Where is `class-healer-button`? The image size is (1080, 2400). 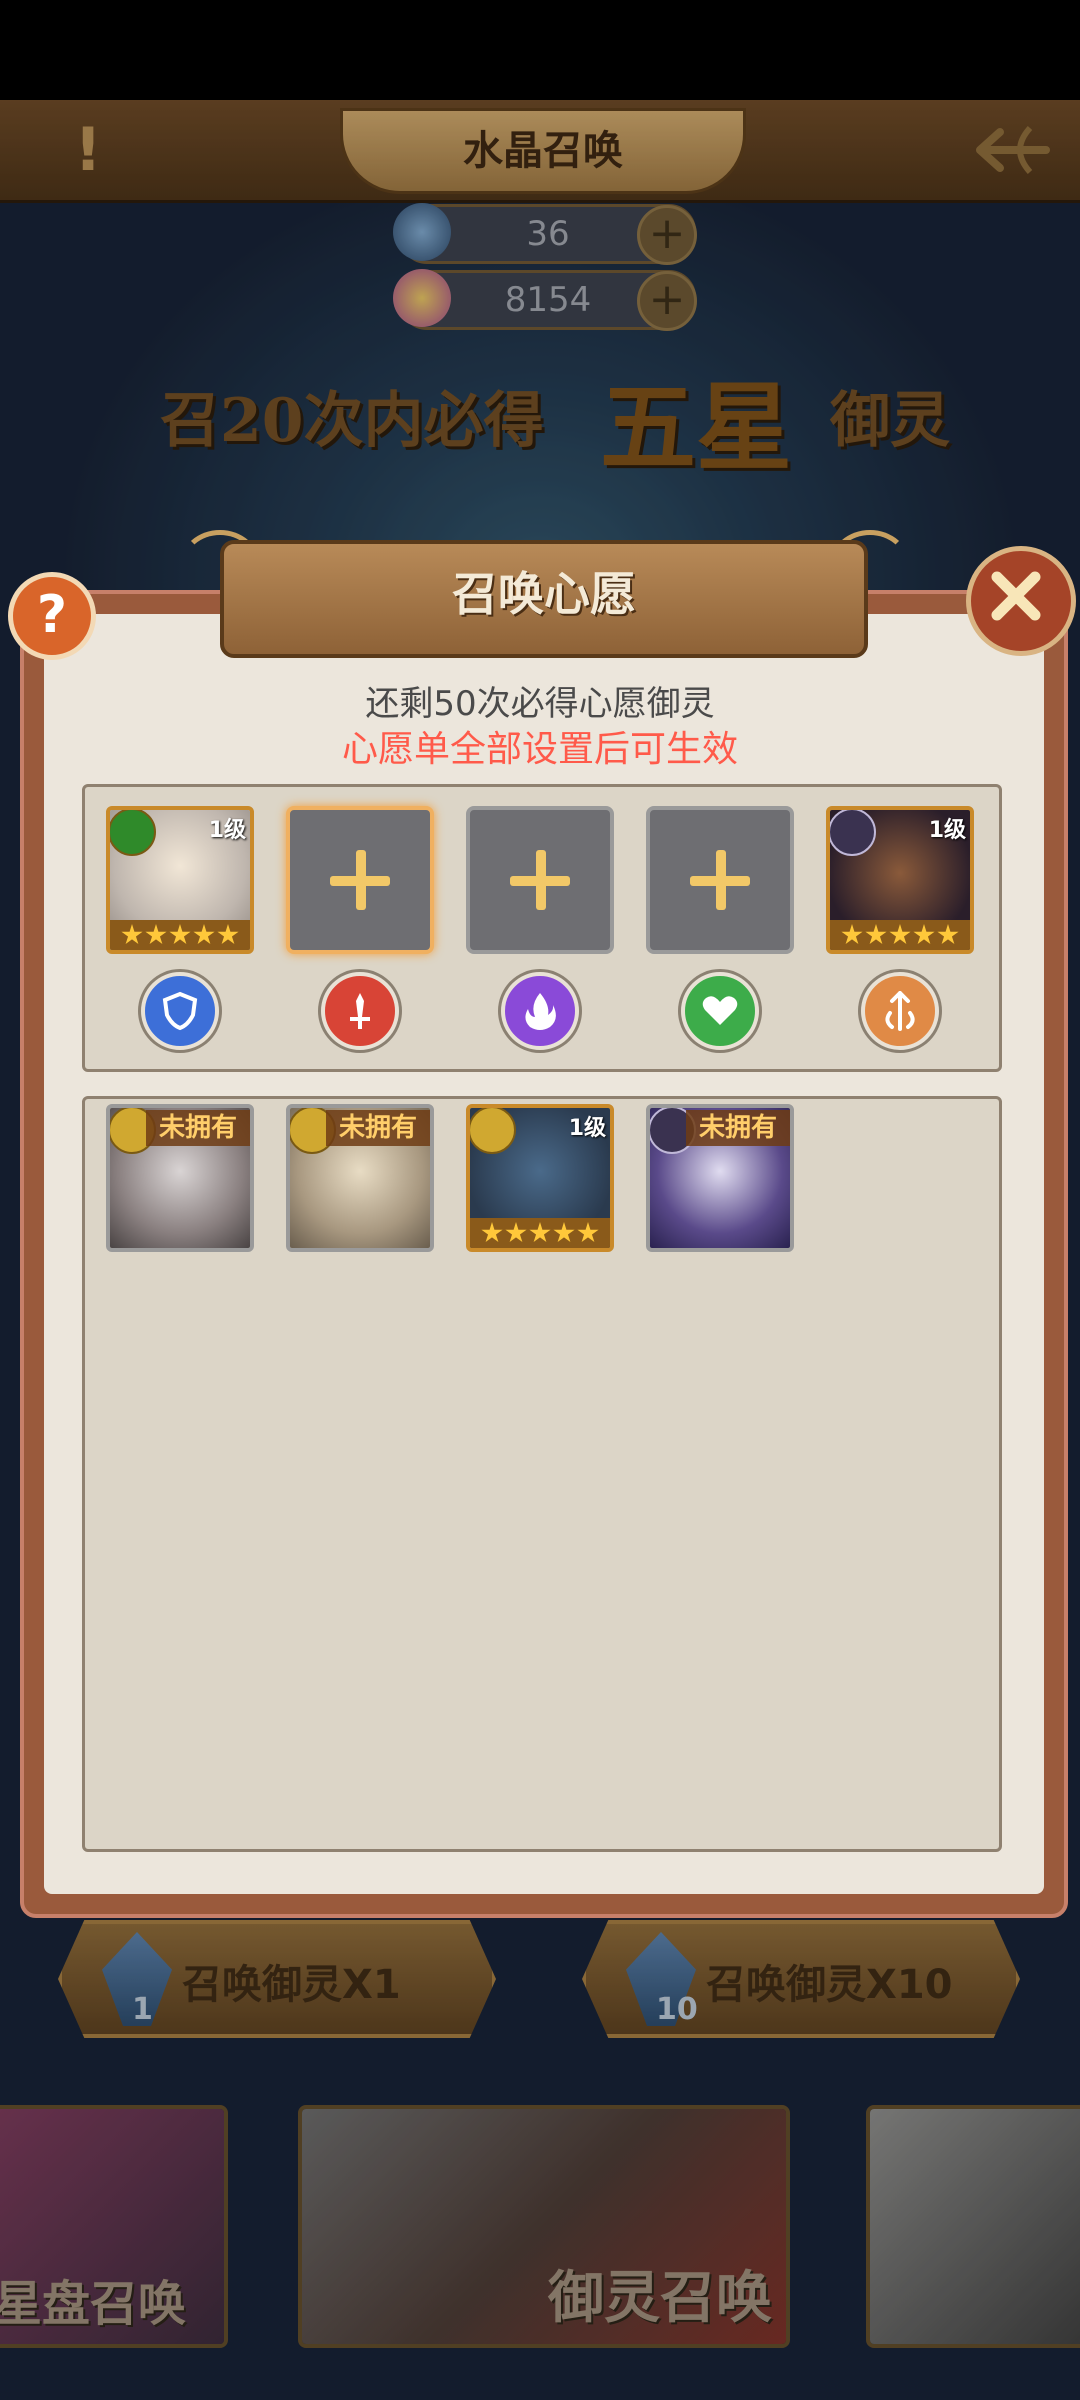
class-healer-button is located at coordinates (720, 1011).